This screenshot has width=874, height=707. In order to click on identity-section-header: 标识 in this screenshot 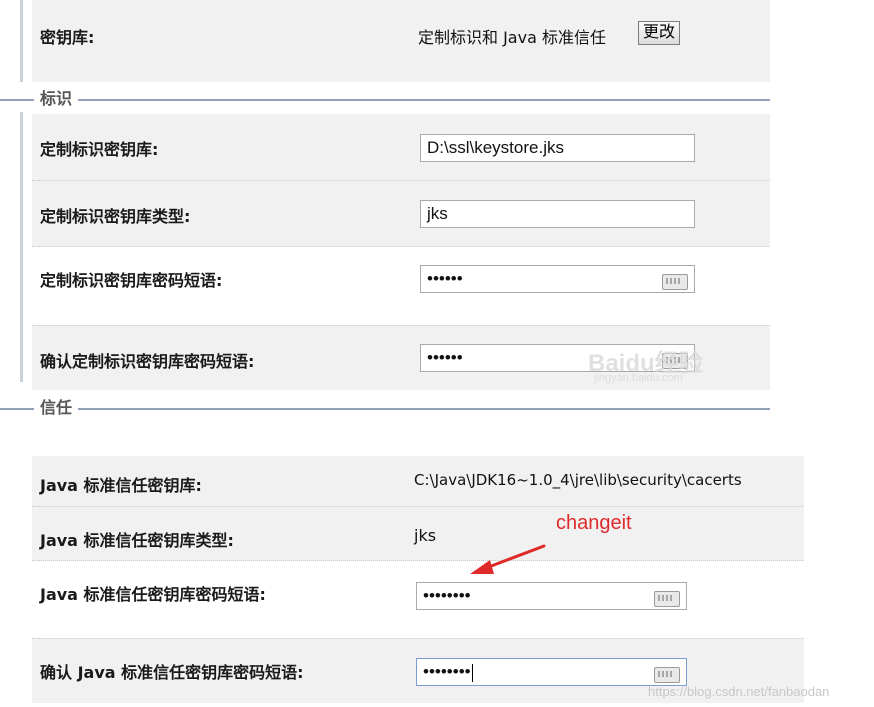, I will do `click(385, 99)`.